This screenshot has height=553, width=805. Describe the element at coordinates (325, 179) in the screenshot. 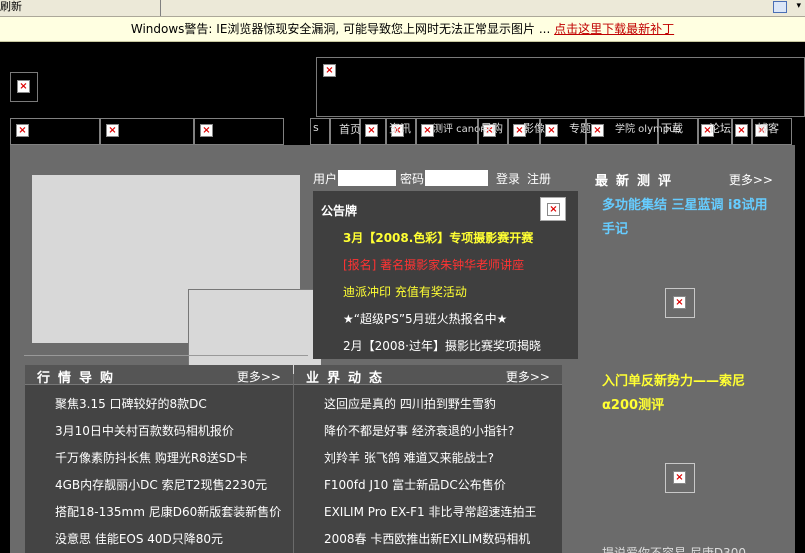

I see `user-label: 用户` at that location.